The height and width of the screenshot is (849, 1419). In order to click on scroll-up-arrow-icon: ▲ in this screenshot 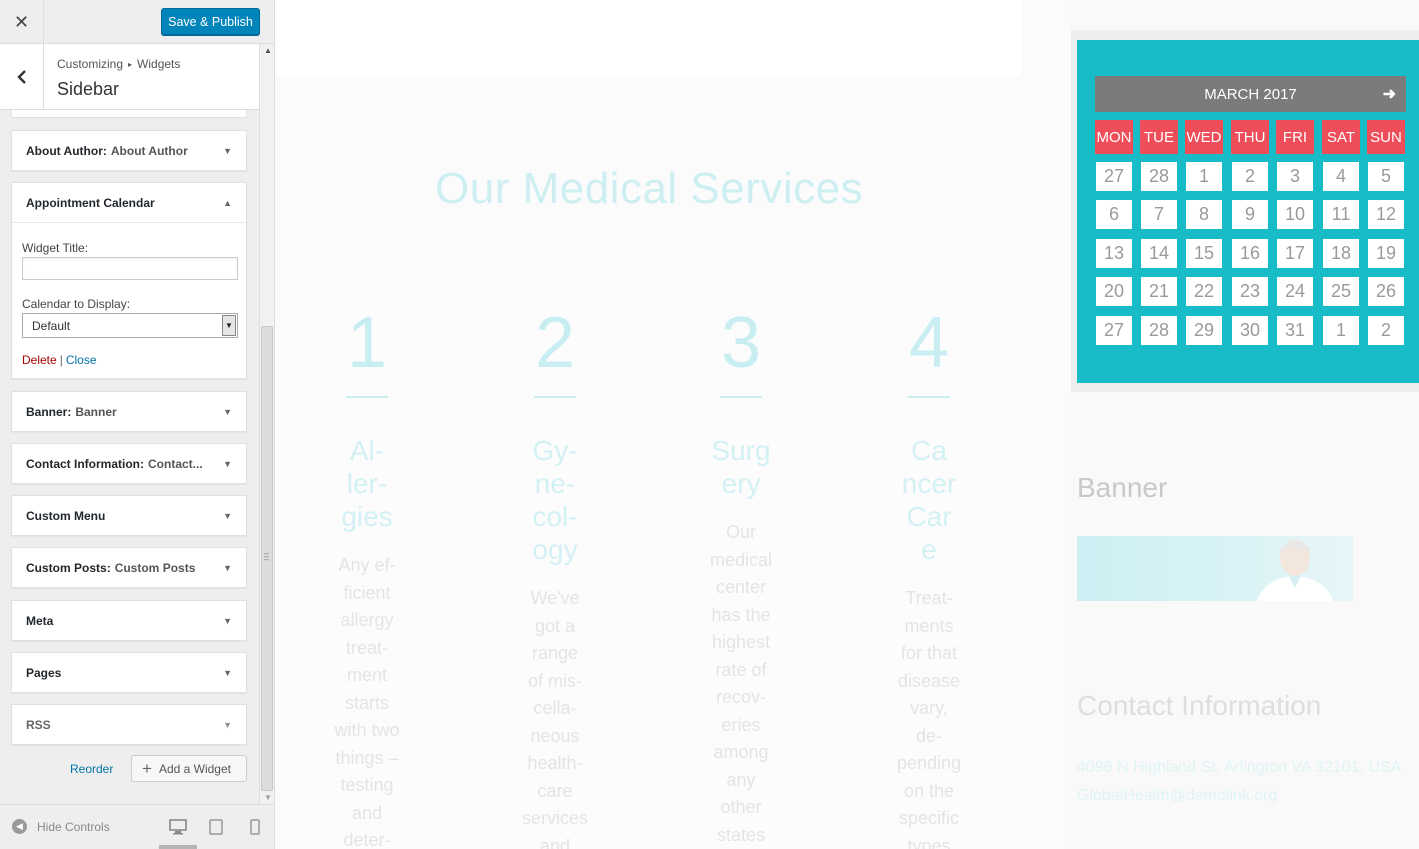, I will do `click(268, 50)`.